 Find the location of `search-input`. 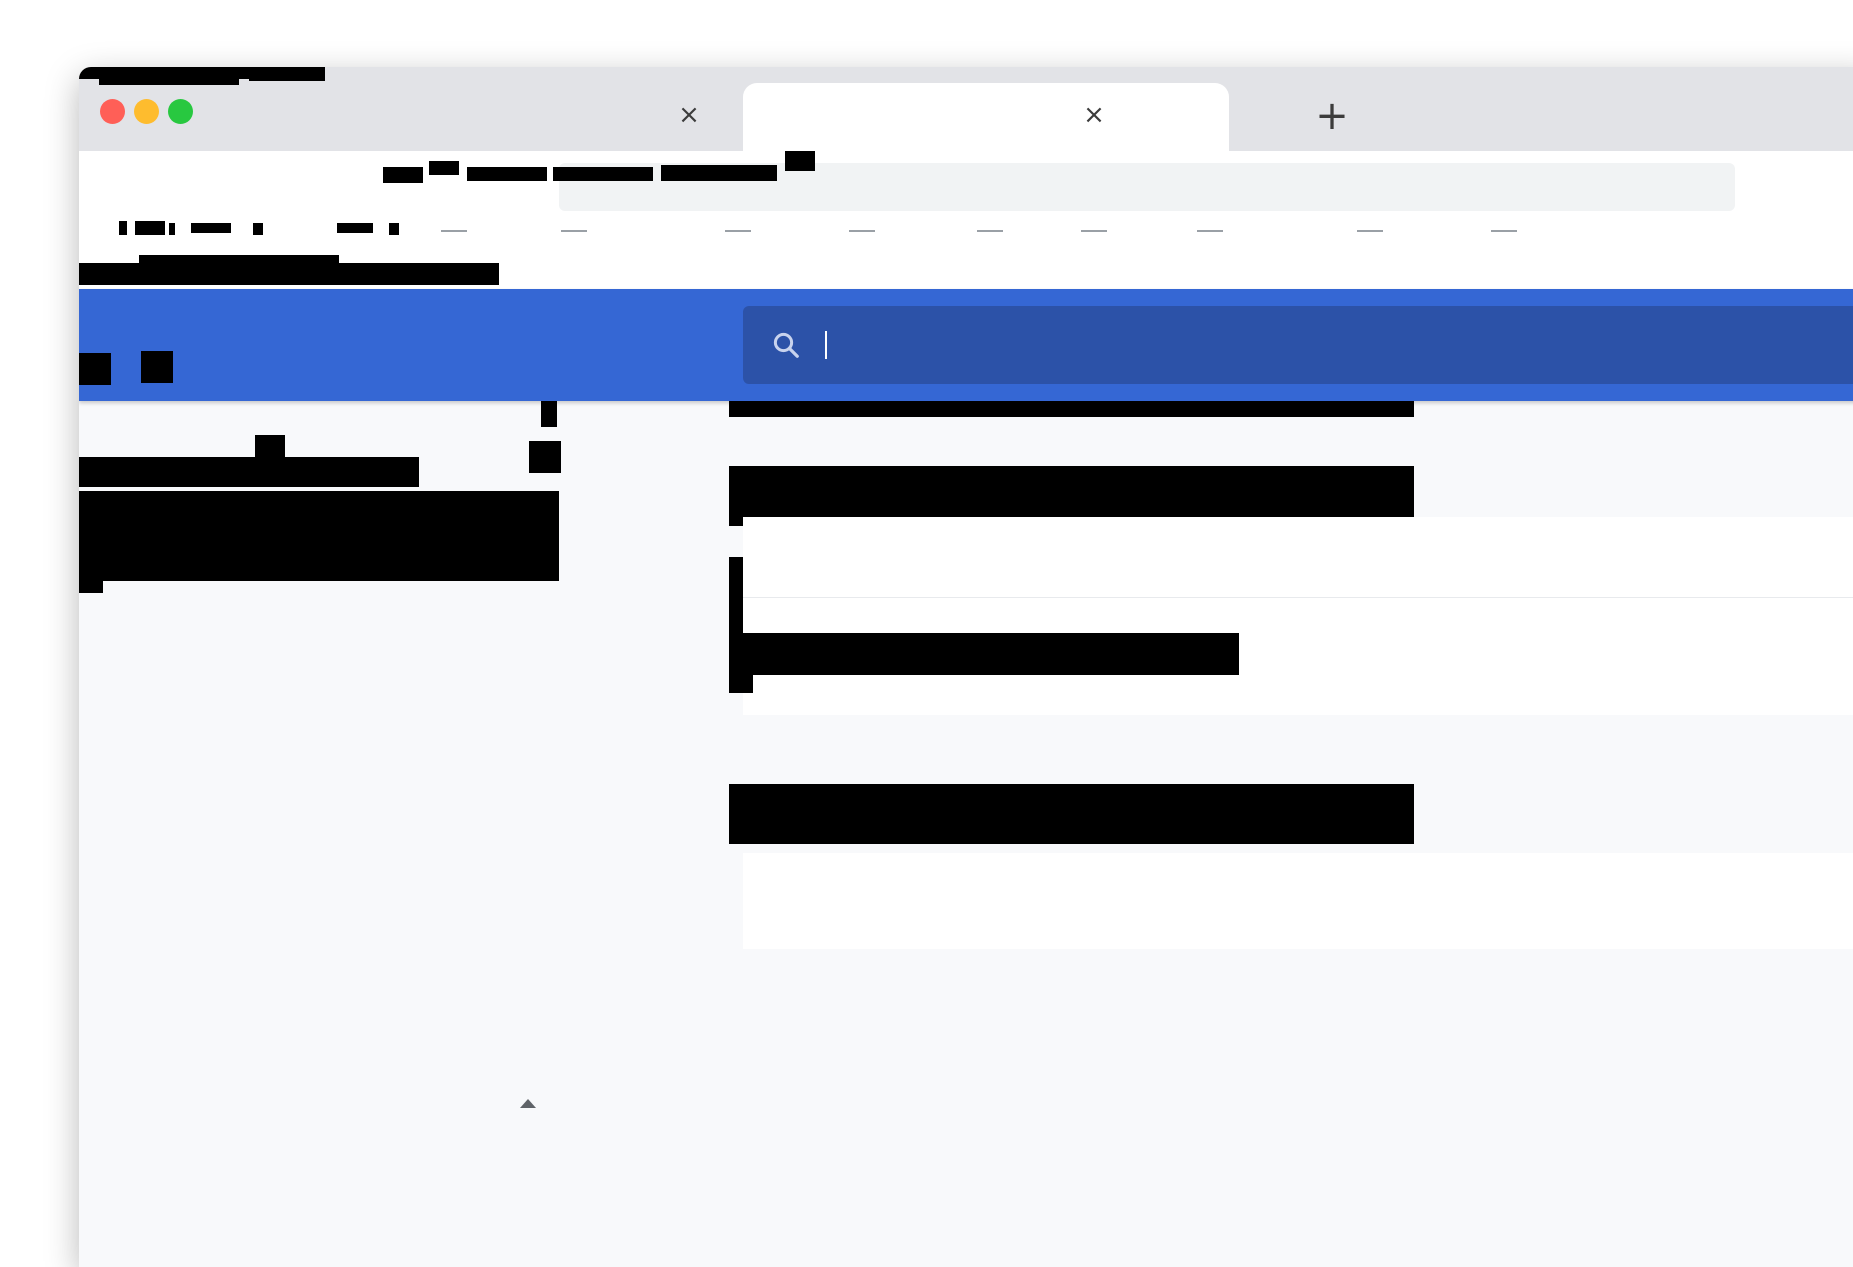

search-input is located at coordinates (1327, 346).